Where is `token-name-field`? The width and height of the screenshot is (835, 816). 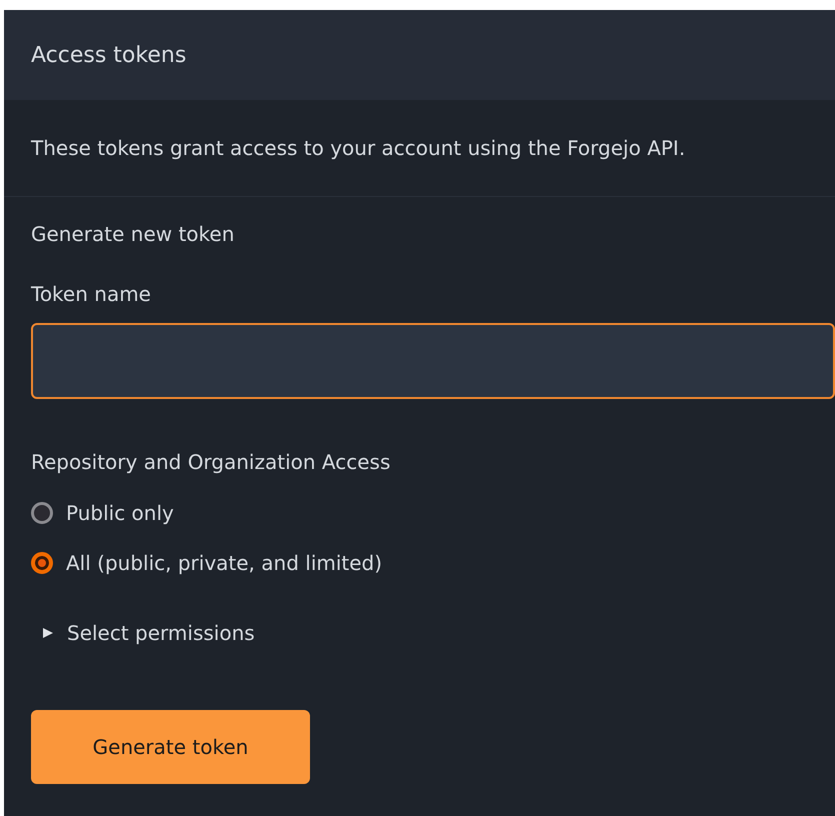
token-name-field is located at coordinates (433, 361).